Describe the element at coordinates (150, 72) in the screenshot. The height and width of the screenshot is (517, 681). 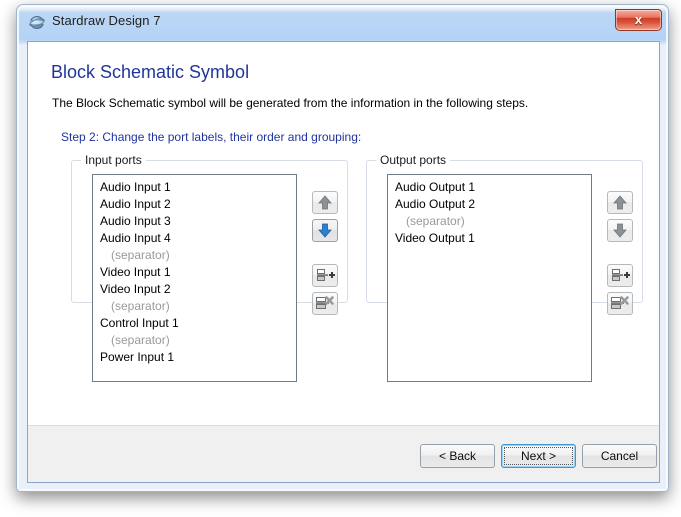
I see `page-title: Block Schematic Symbol` at that location.